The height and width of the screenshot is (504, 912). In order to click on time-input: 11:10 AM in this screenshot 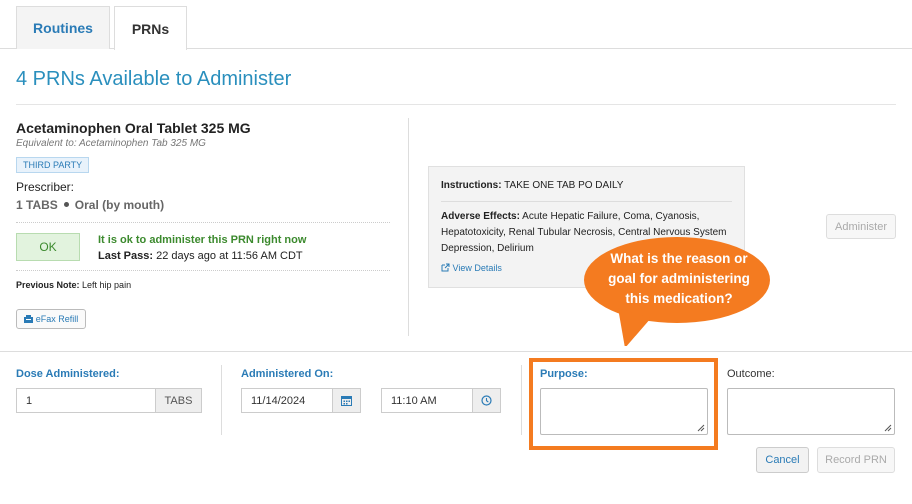, I will do `click(427, 400)`.